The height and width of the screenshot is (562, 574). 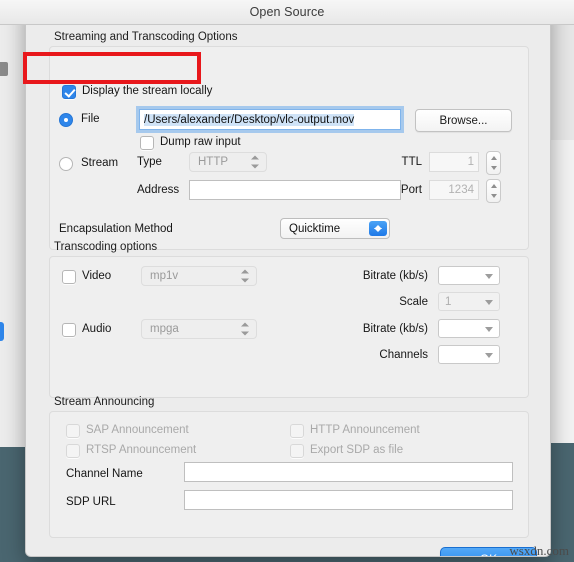 I want to click on display-stream-locally-checkbox, so click(x=69, y=92).